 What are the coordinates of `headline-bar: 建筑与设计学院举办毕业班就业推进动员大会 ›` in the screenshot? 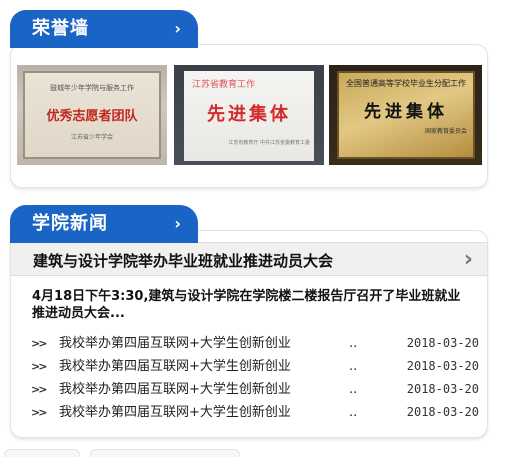 It's located at (249, 259).